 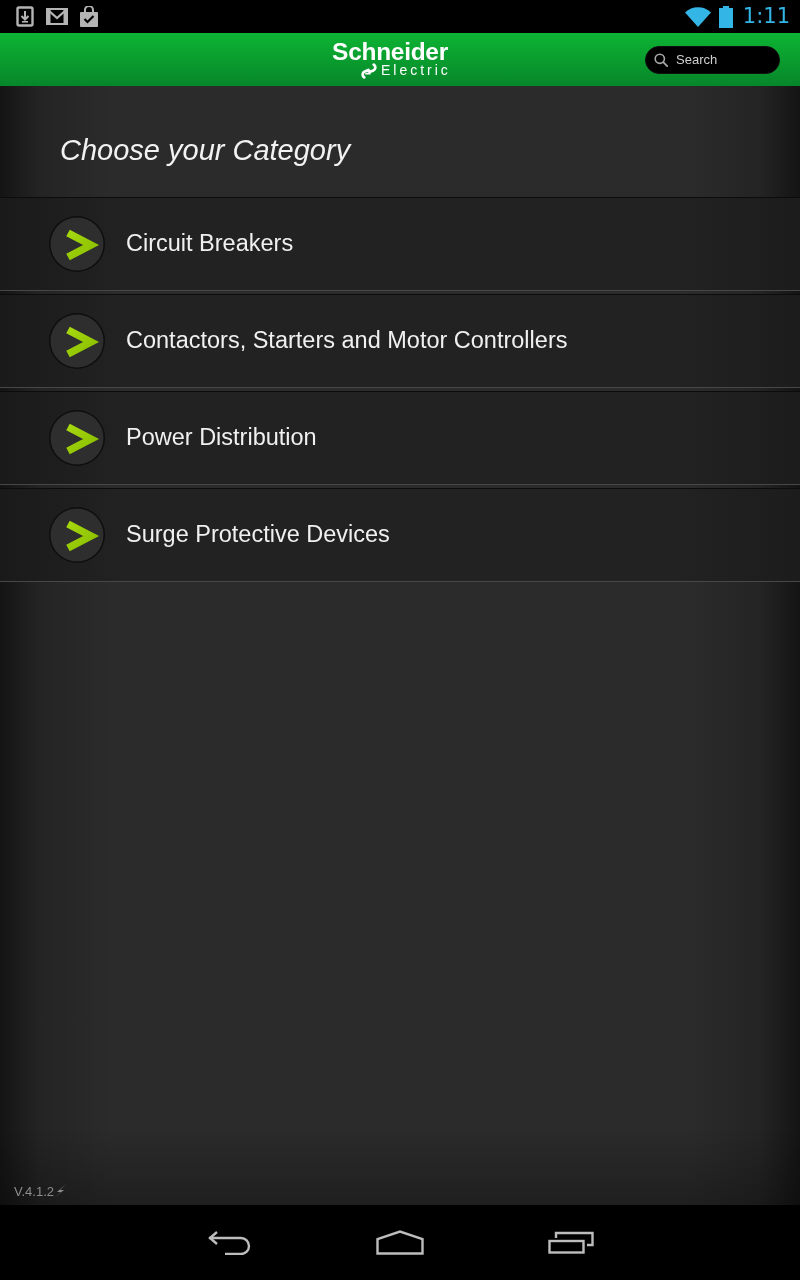 I want to click on search-icon, so click(x=661, y=59).